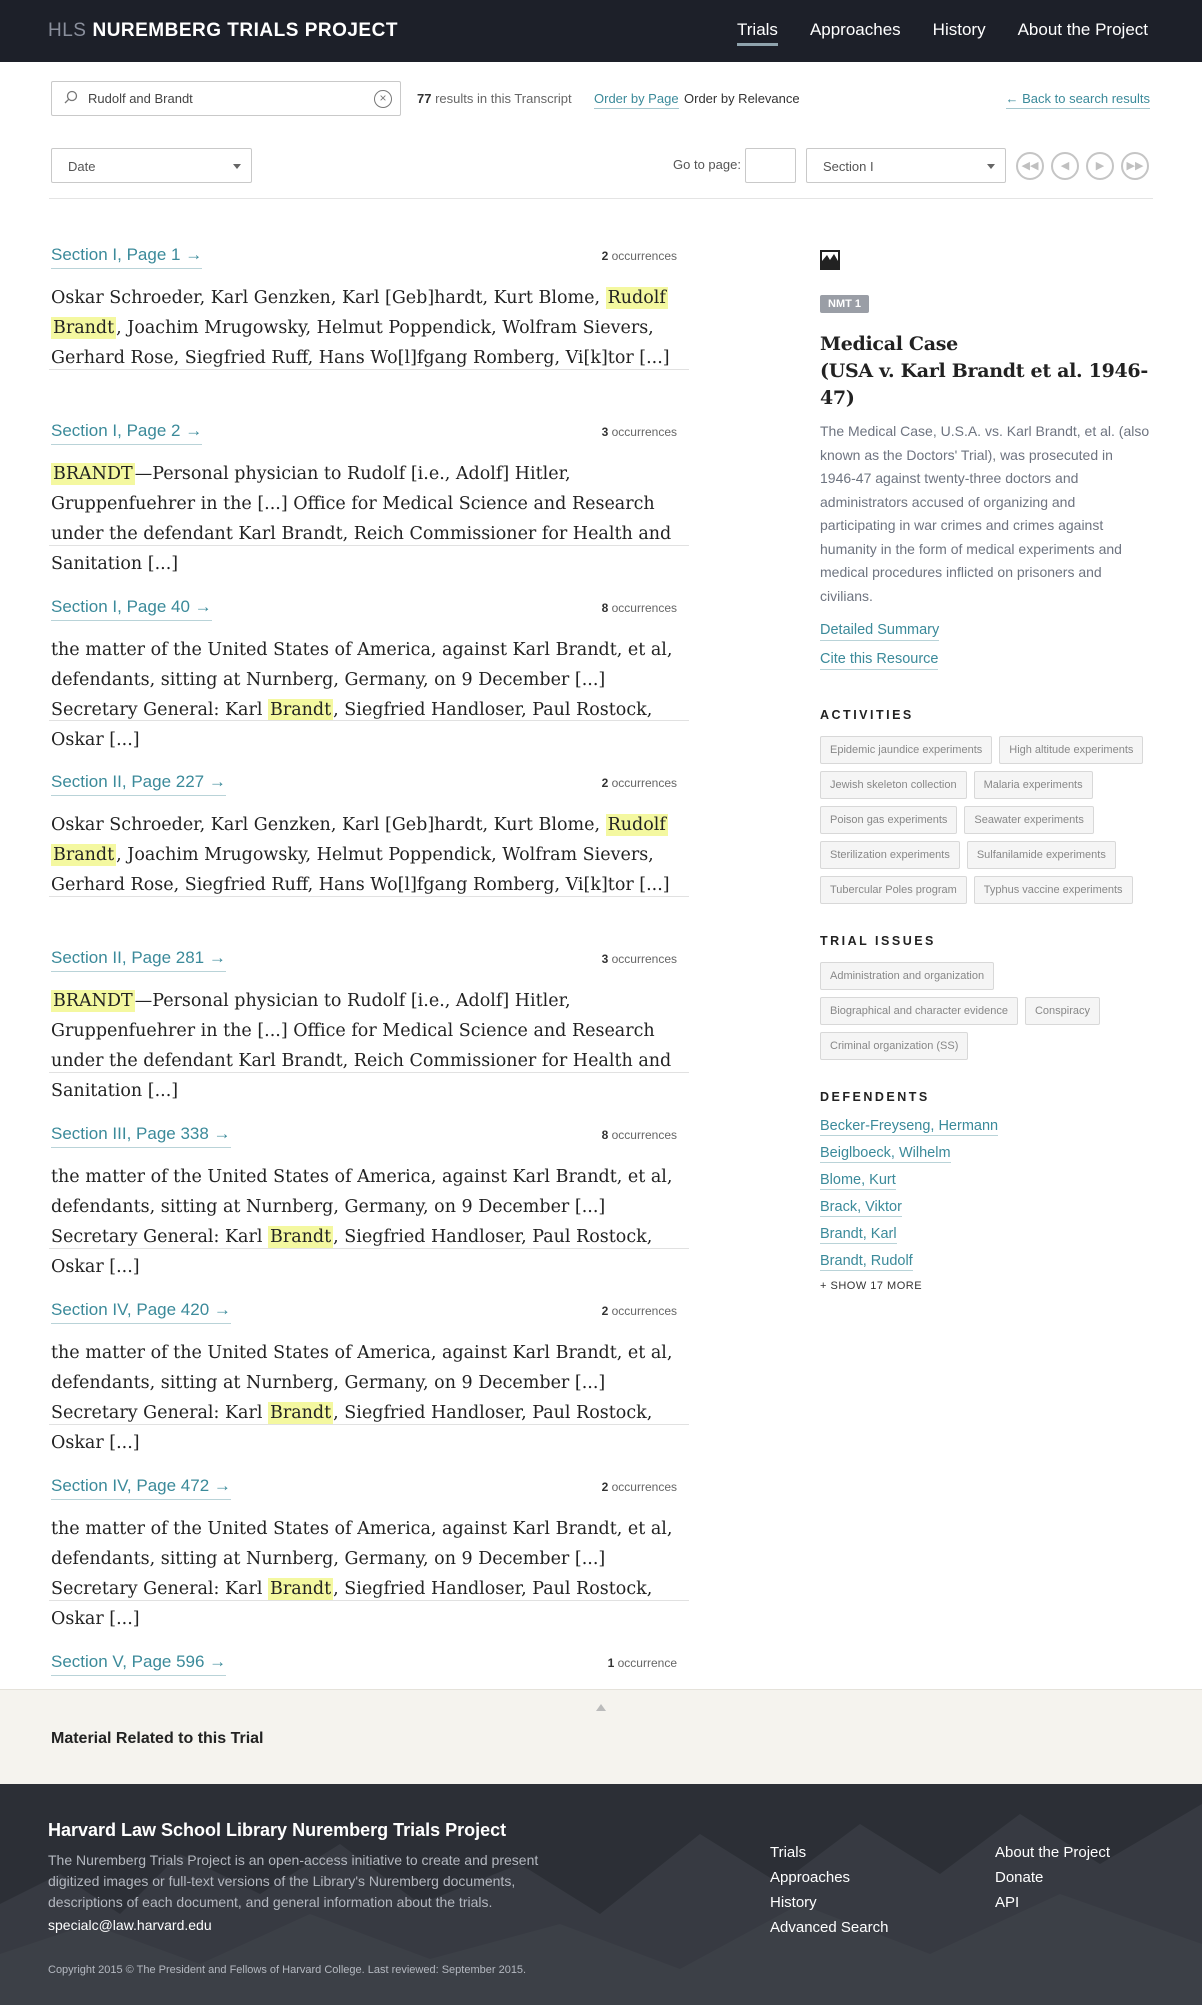 The width and height of the screenshot is (1202, 2005). Describe the element at coordinates (138, 960) in the screenshot. I see `result-page-link: Section II, Page 281 →` at that location.